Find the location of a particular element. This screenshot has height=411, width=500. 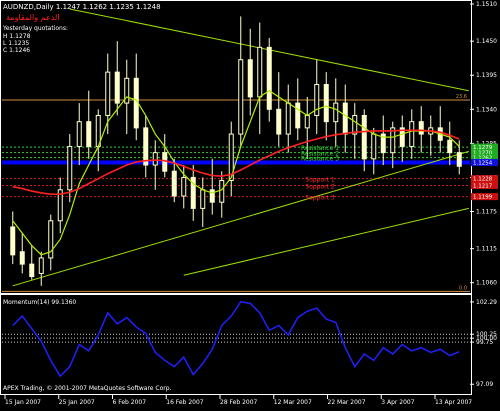

date-tick-label: 12 Mar 2007 is located at coordinates (293, 402).